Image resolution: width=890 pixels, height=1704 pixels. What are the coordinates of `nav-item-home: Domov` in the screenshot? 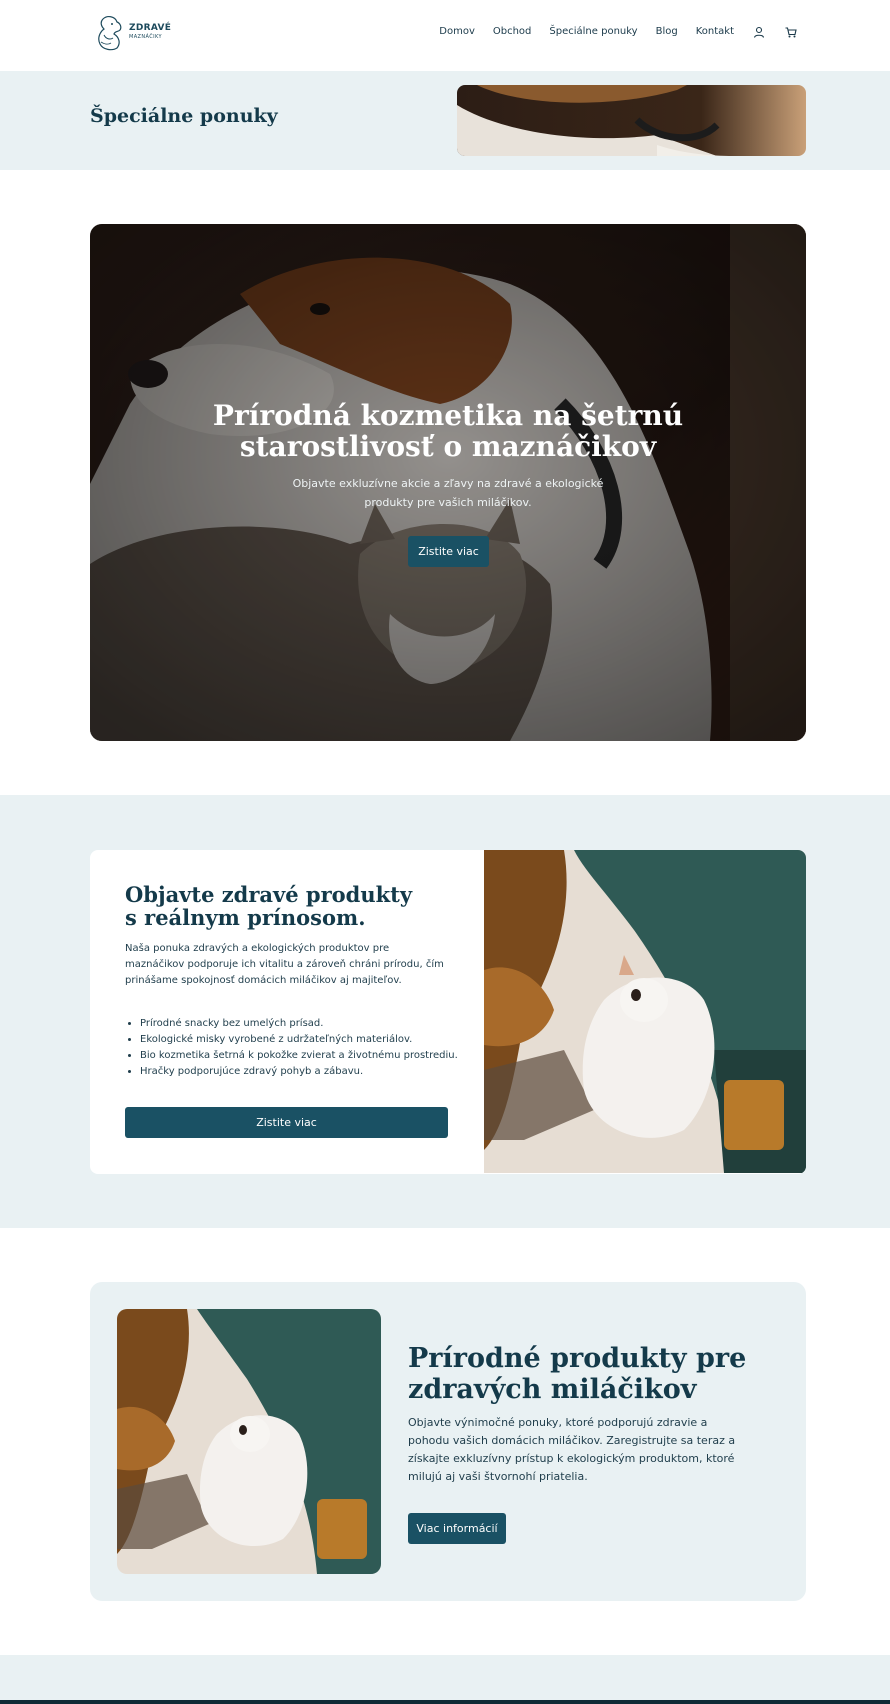 It's located at (457, 31).